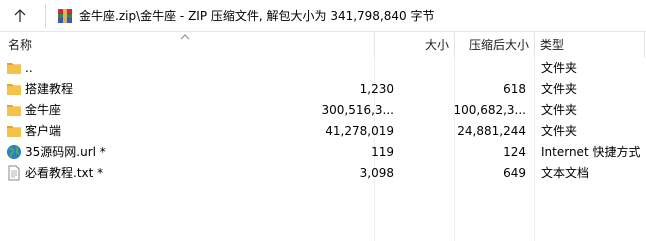 The image size is (646, 241). What do you see at coordinates (565, 173) in the screenshot?
I see `file-type: 文本文档` at bounding box center [565, 173].